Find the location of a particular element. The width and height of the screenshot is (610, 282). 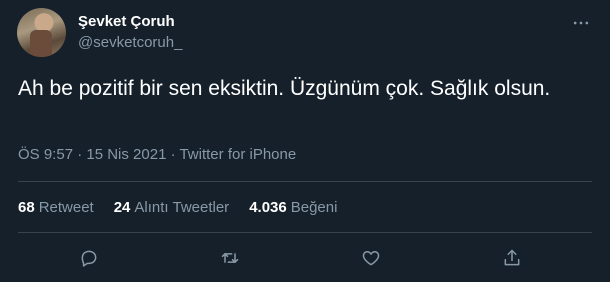

like-button is located at coordinates (371, 258).